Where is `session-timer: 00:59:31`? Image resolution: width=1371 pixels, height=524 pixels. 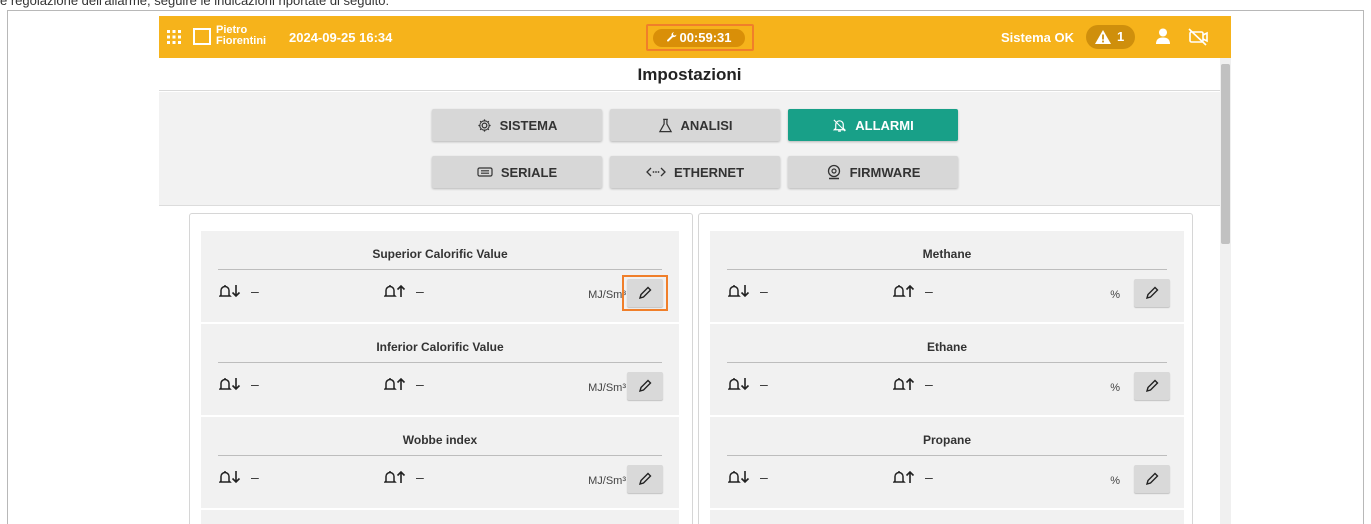
session-timer: 00:59:31 is located at coordinates (699, 38).